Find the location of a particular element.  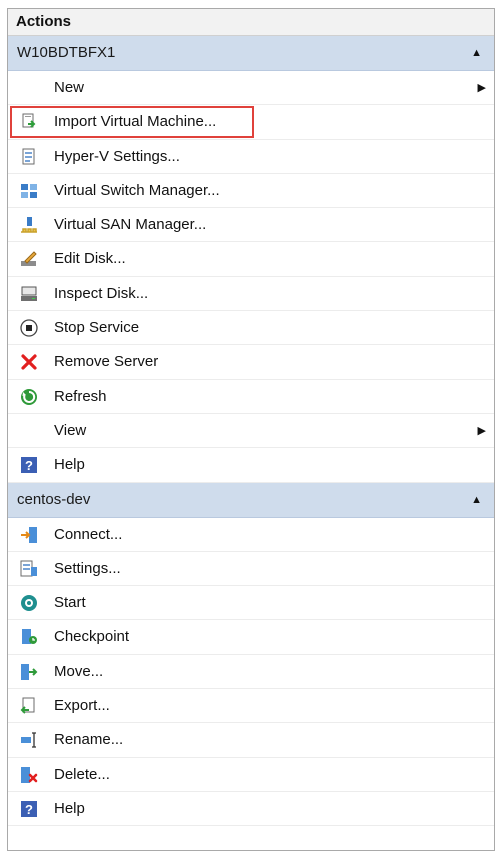

stop-service-icon is located at coordinates (29, 328).